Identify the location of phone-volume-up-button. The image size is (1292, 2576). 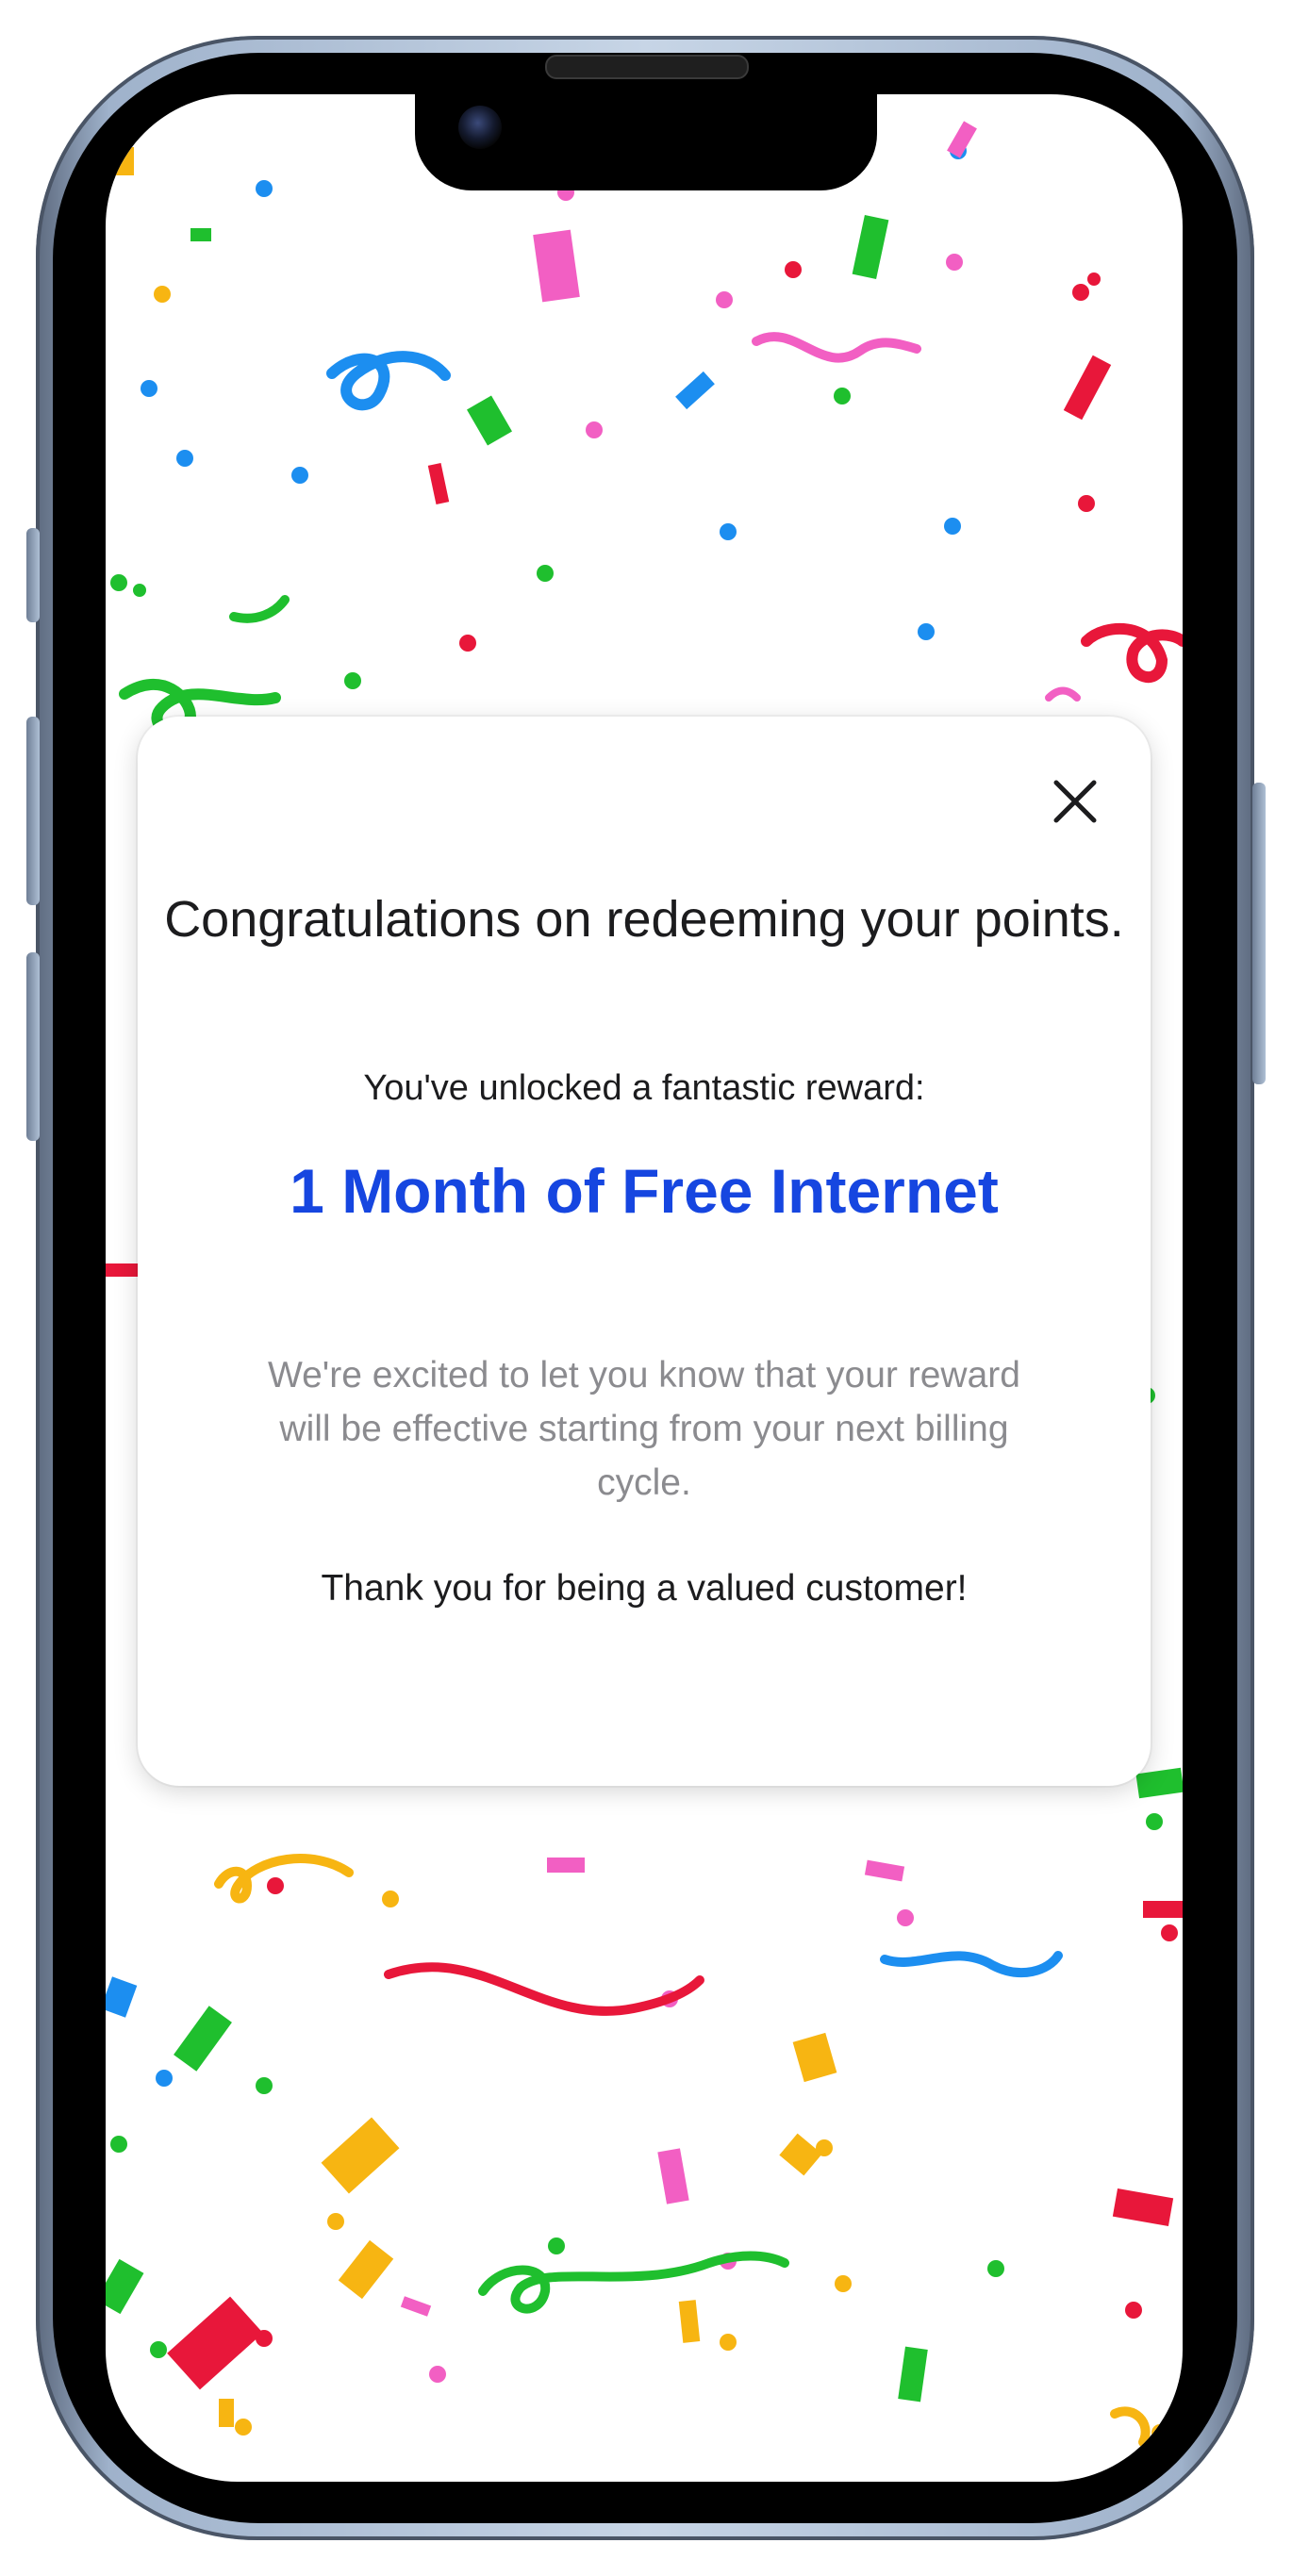
(33, 811).